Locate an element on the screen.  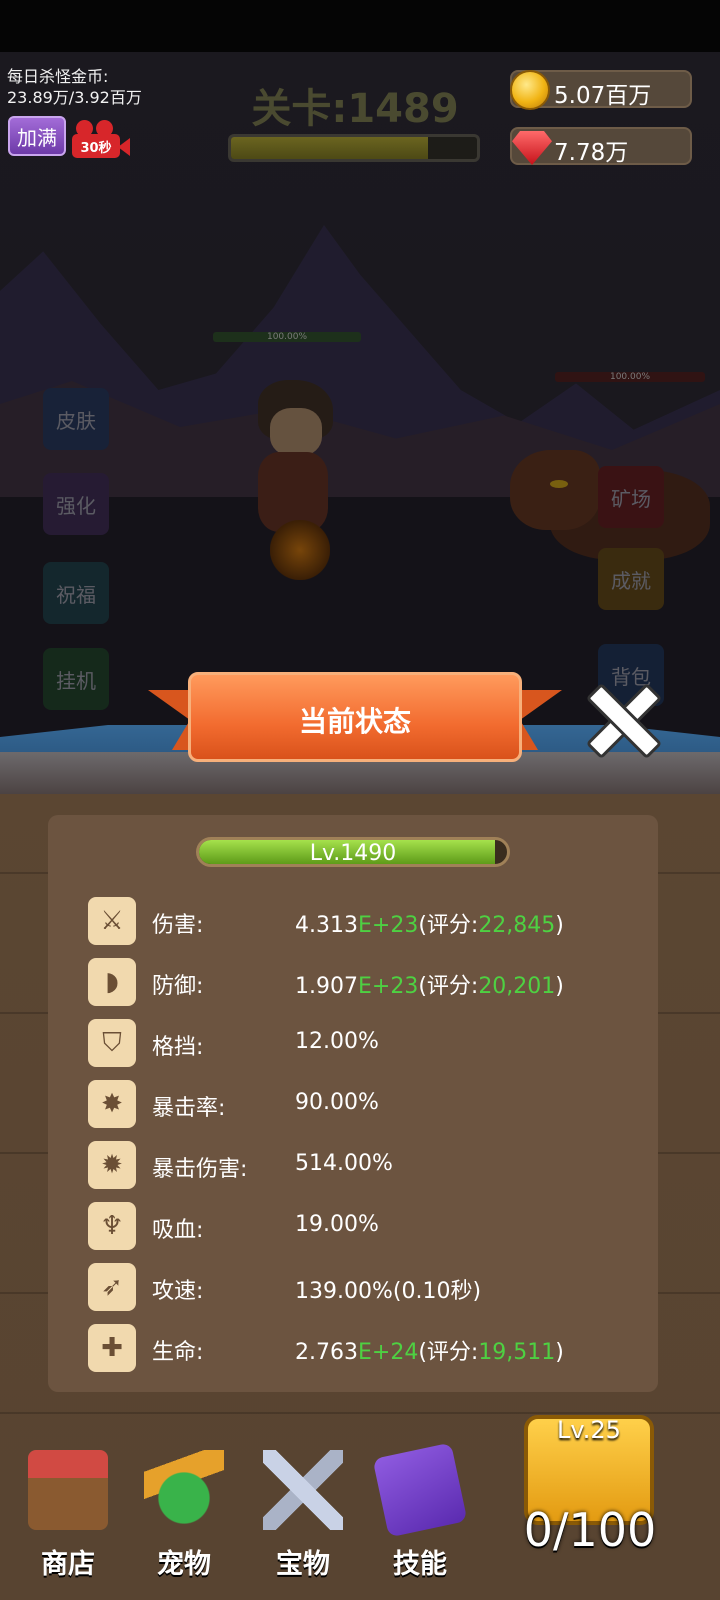
fill-up-button: 加满 is located at coordinates (37, 136).